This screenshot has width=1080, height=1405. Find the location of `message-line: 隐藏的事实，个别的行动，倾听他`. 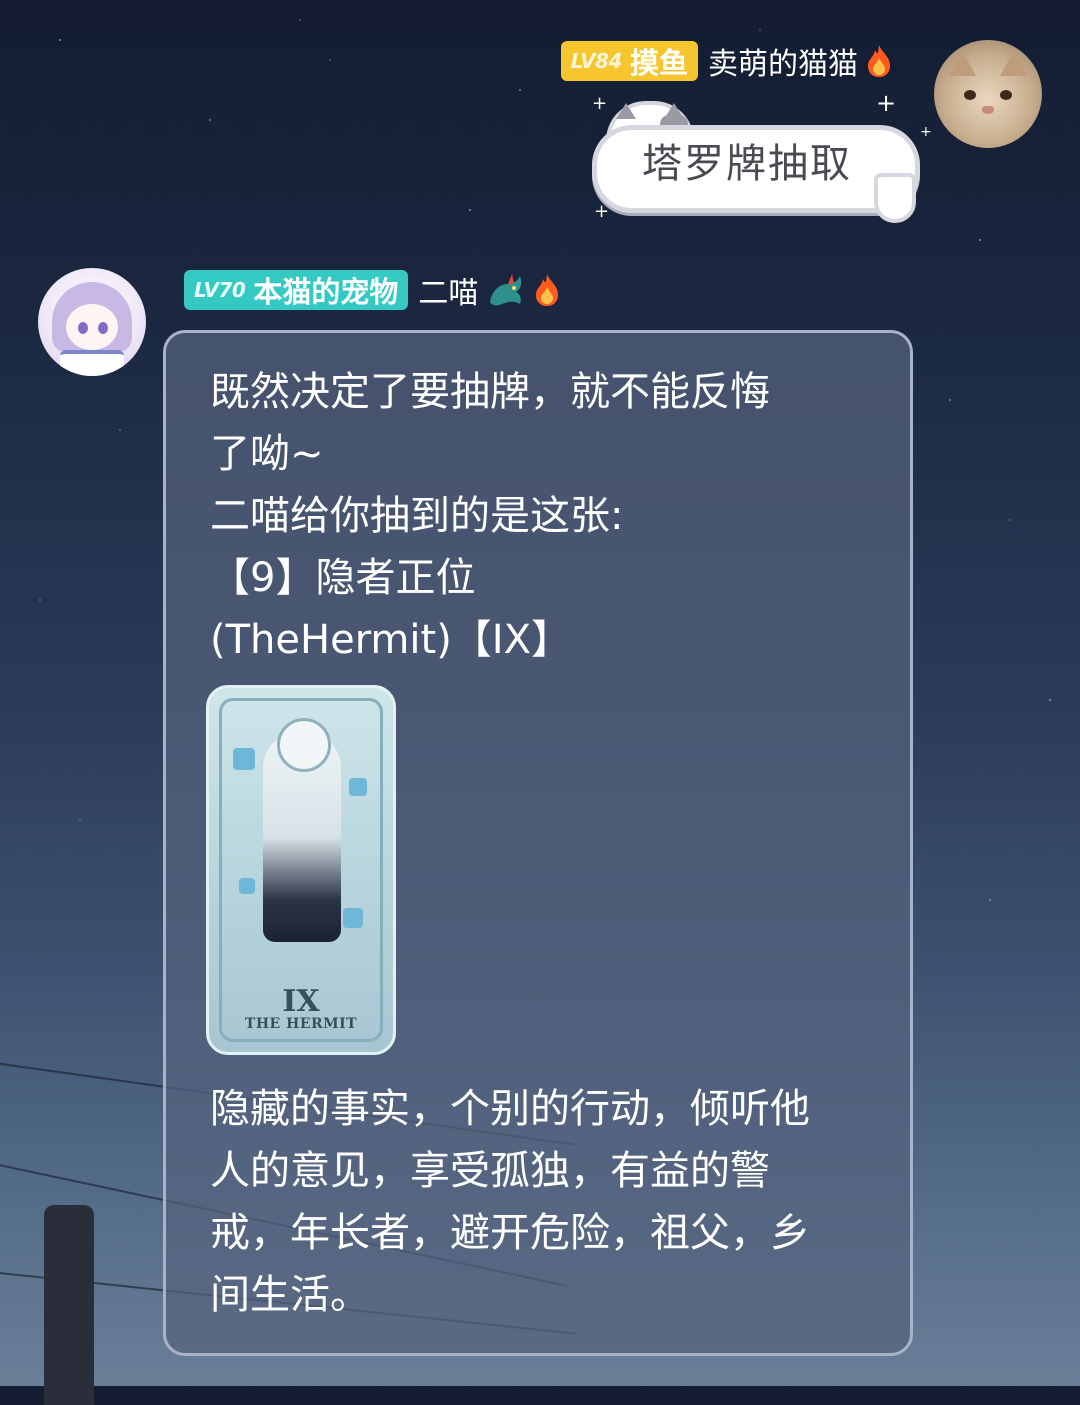

message-line: 隐藏的事实，个别的行动，倾听他 is located at coordinates (510, 1109).